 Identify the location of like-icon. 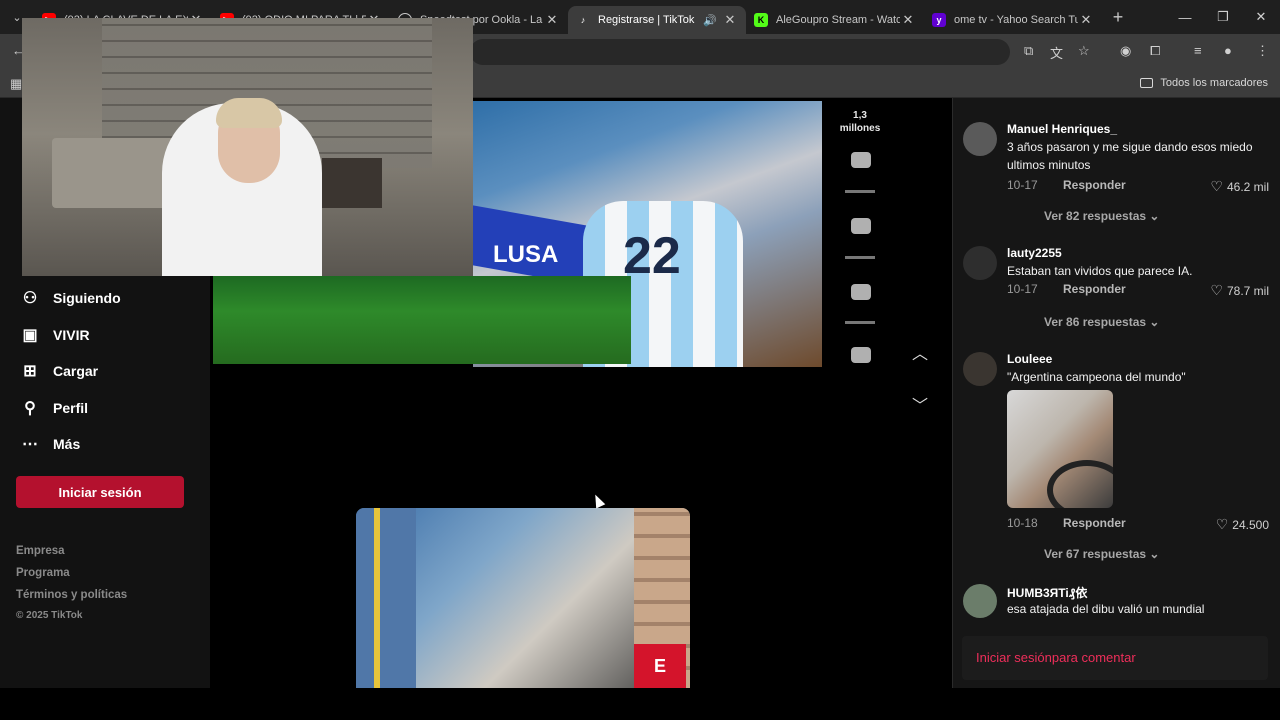
(861, 160).